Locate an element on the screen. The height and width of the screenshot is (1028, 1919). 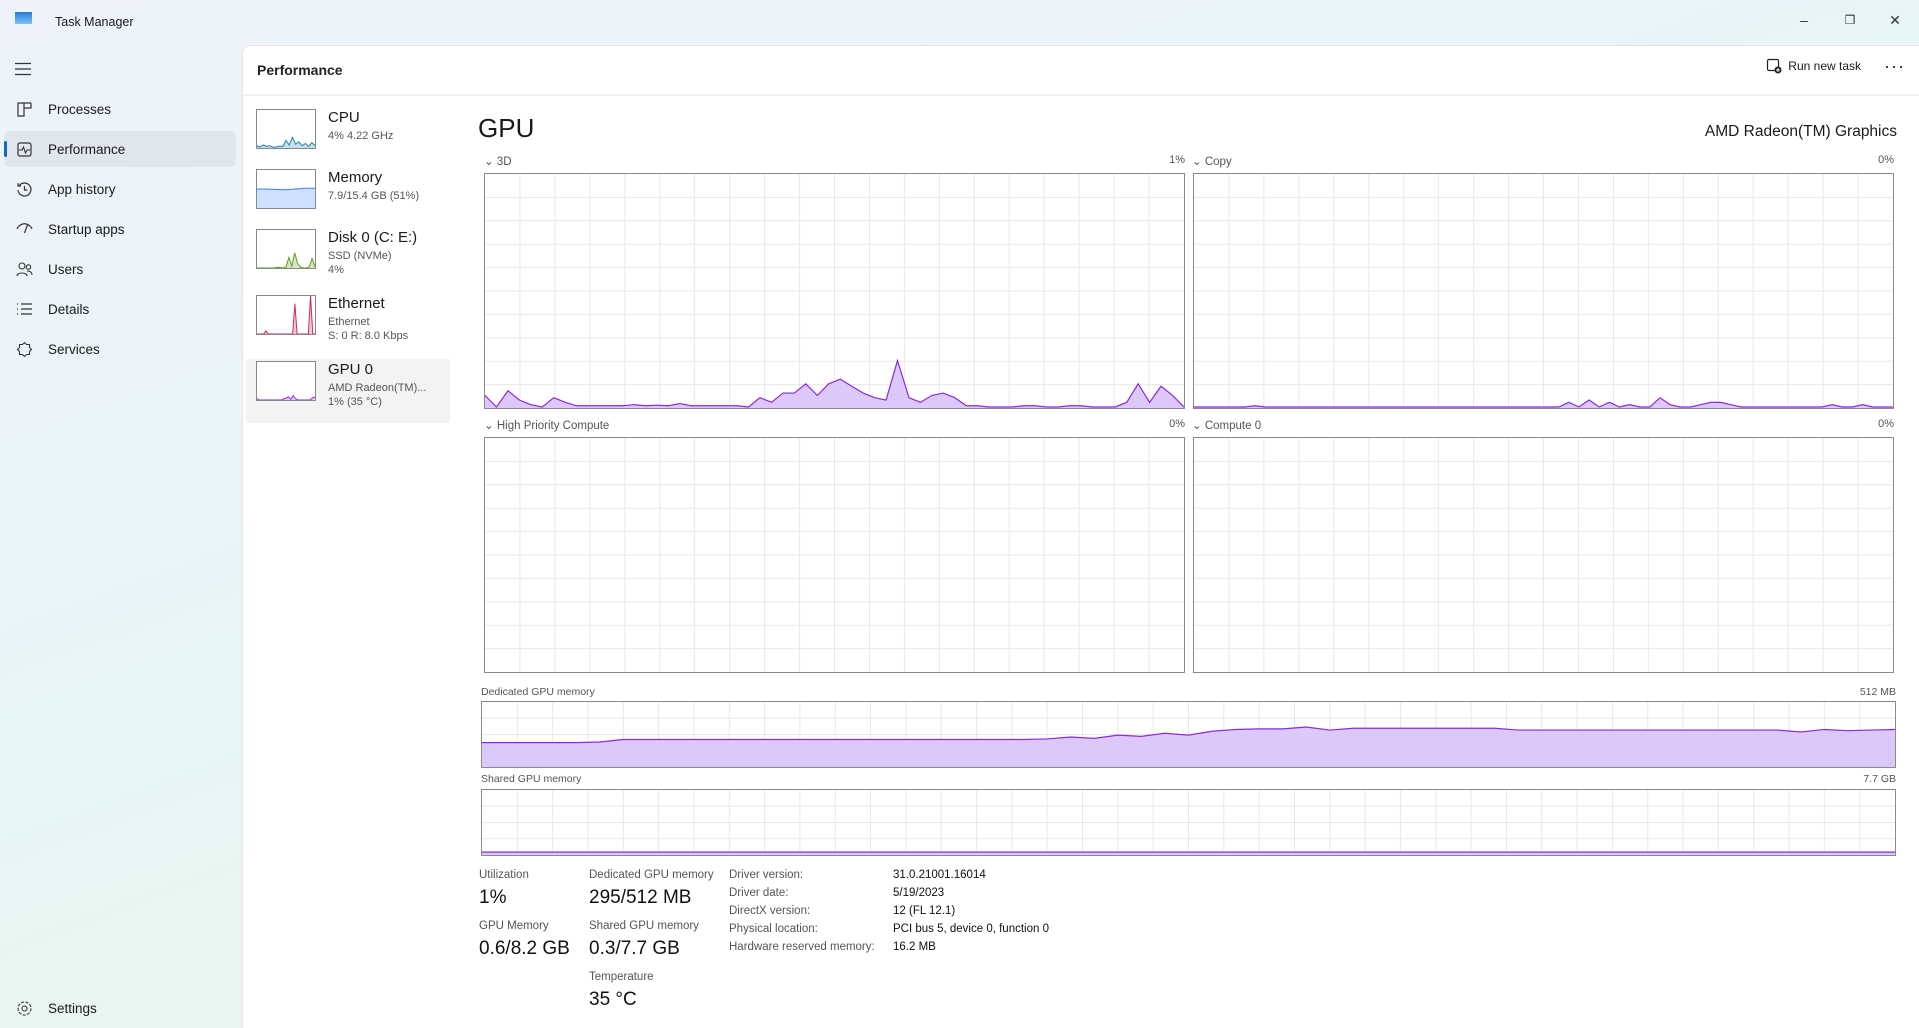
sidebar-item-processes: Processes is located at coordinates (120, 109).